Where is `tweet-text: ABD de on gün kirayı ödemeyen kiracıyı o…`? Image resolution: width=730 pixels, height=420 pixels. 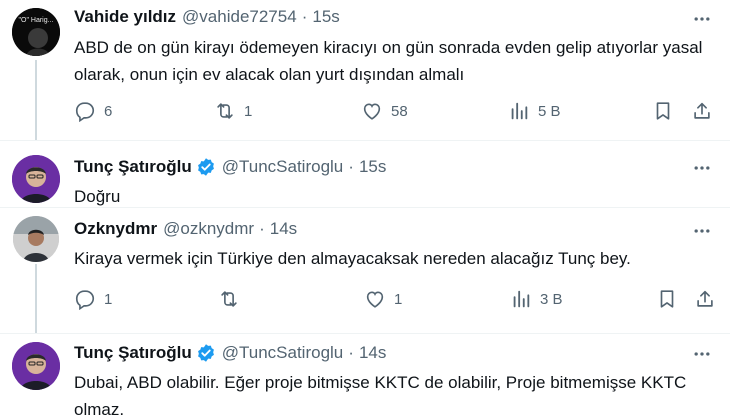
tweet-text: ABD de on gün kirayı ödemeyen kiracıyı o… is located at coordinates (388, 61).